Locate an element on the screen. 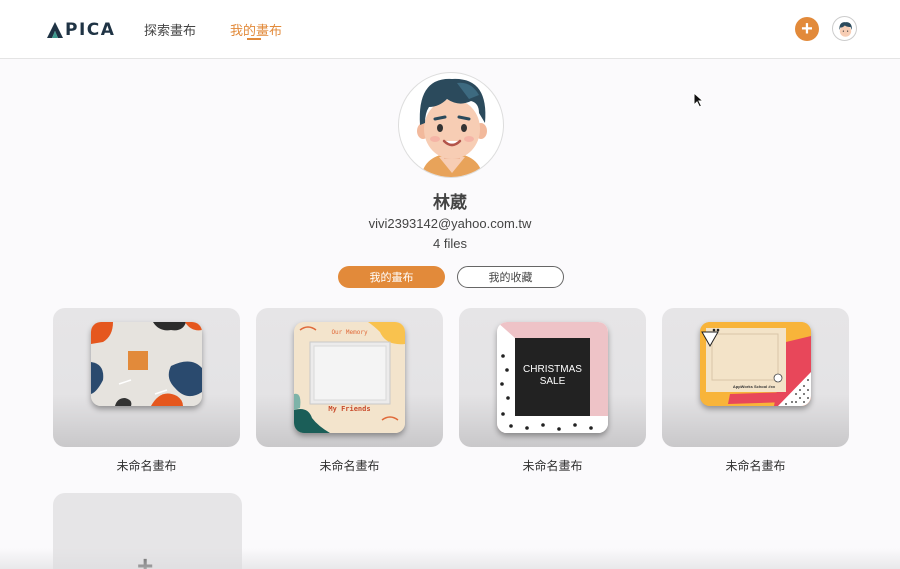  thumbnail-heading-line2: SALE is located at coordinates (552, 381).